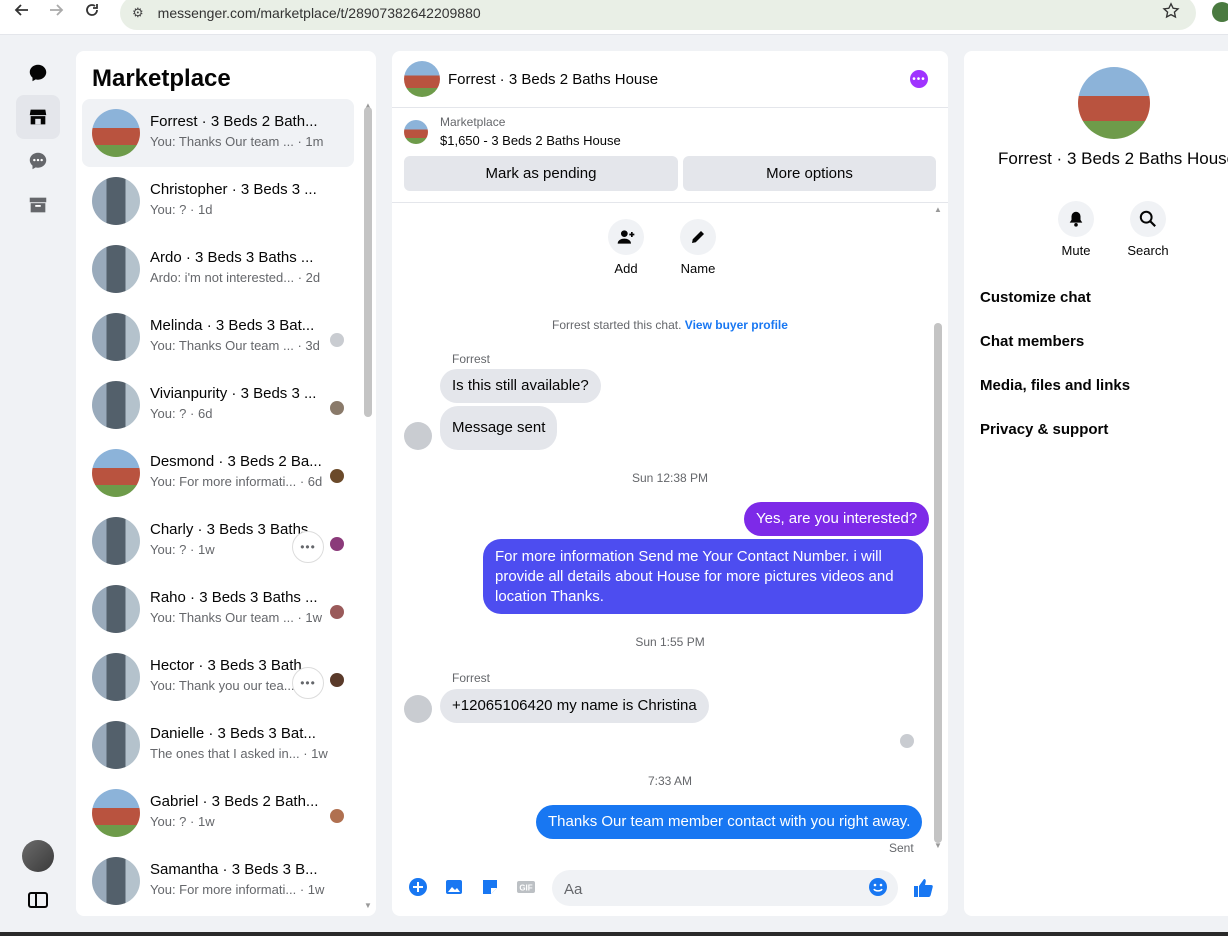 Image resolution: width=1228 pixels, height=936 pixels. Describe the element at coordinates (938, 845) in the screenshot. I see `chat-scroll-down-icon: ▼` at that location.